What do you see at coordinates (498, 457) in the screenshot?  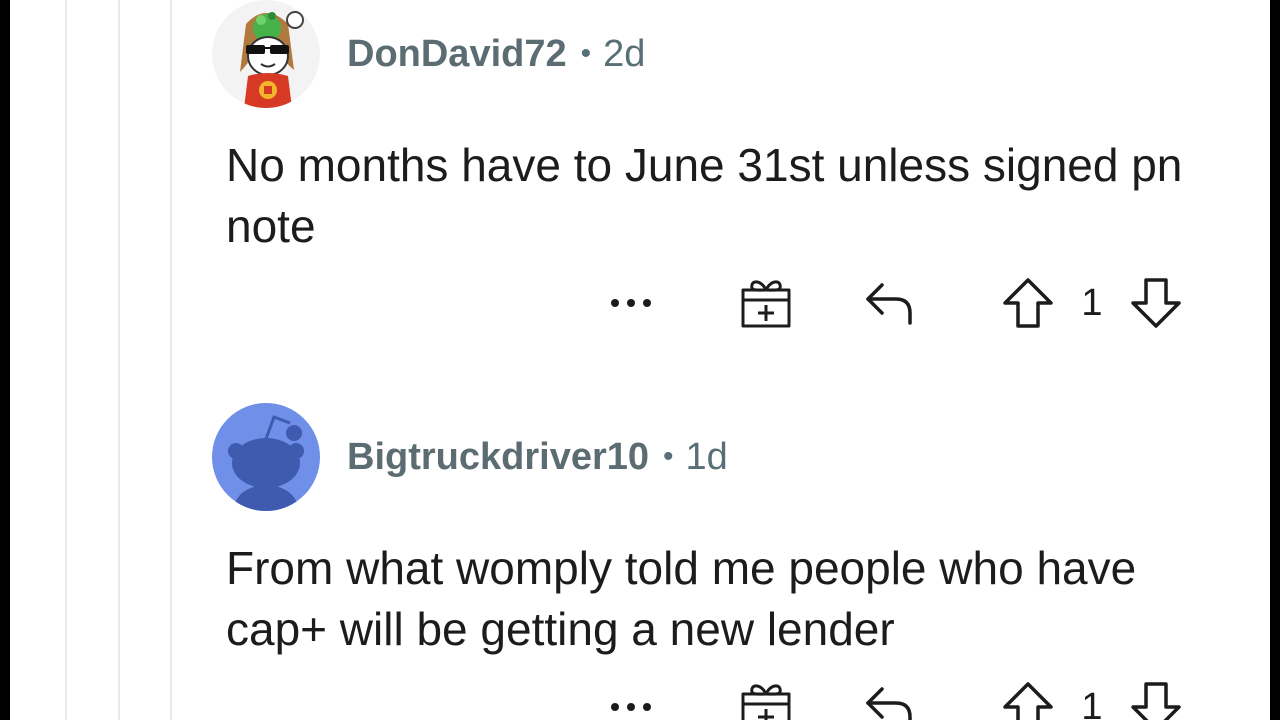 I see `username: Bigtruckdriver10` at bounding box center [498, 457].